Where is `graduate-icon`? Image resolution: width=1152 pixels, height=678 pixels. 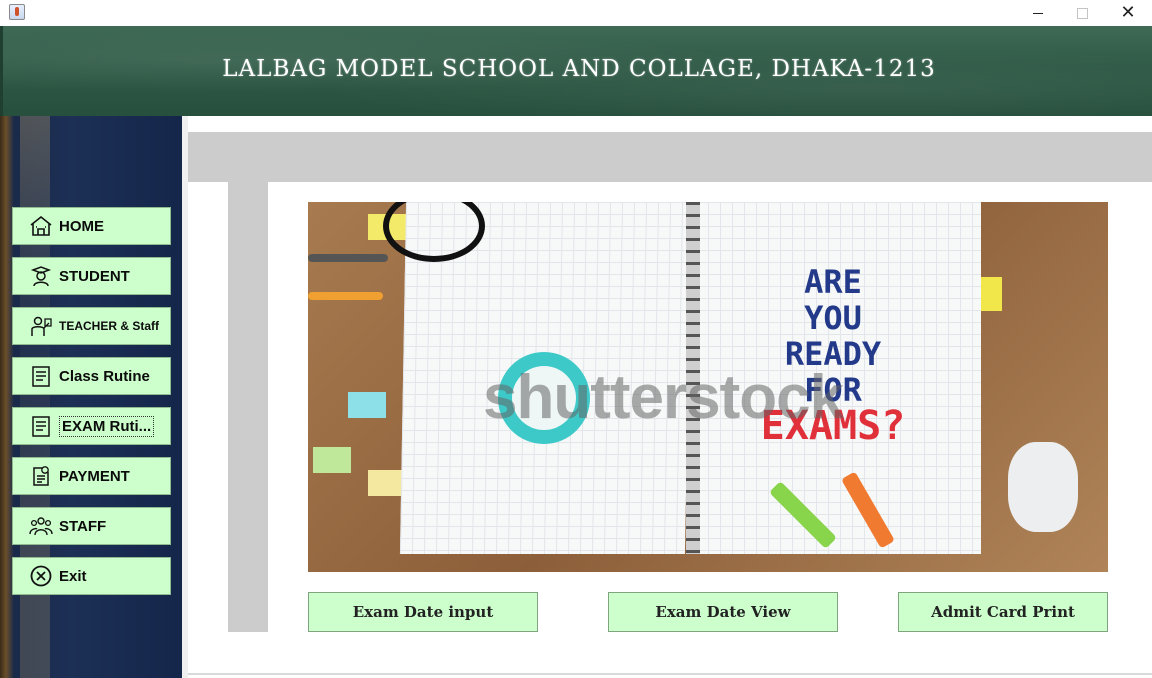
graduate-icon is located at coordinates (41, 276).